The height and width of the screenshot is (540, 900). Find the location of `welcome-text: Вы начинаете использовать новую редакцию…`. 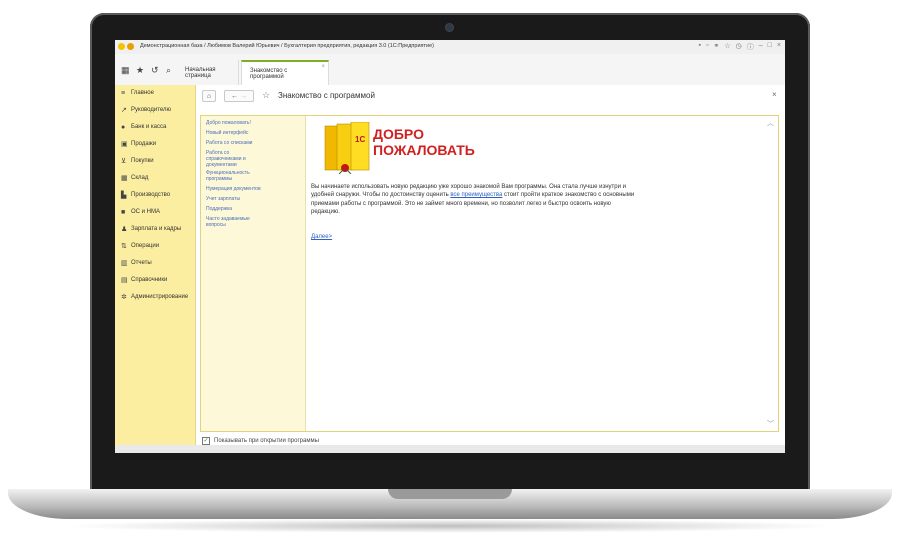

welcome-text: Вы начинаете использовать новую редакцию… is located at coordinates (476, 199).